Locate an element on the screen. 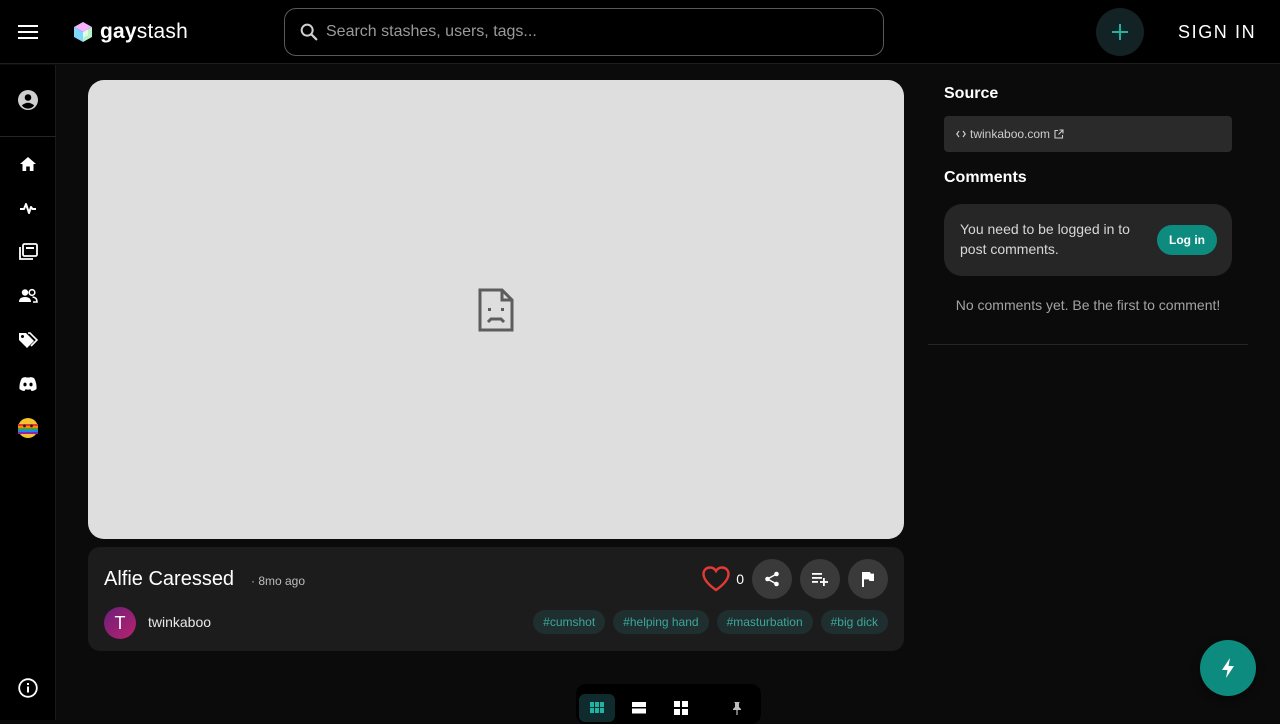 Image resolution: width=1280 pixels, height=724 pixels. like-count: 0 is located at coordinates (740, 579).